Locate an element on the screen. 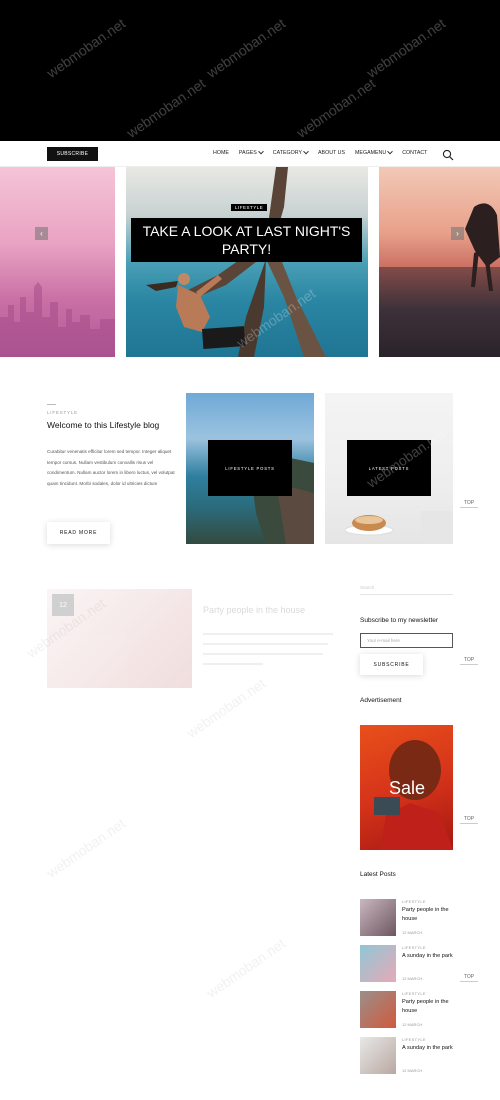  newsletter-heading: Subscribe to my newsletter is located at coordinates (399, 620).